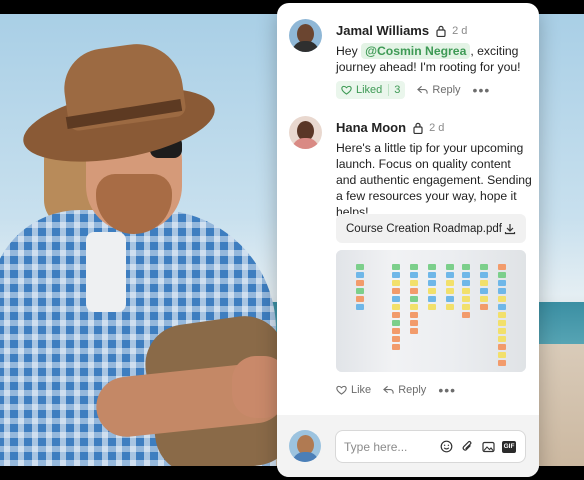 This screenshot has height=480, width=584. What do you see at coordinates (431, 311) in the screenshot?
I see `attachment-preview` at bounding box center [431, 311].